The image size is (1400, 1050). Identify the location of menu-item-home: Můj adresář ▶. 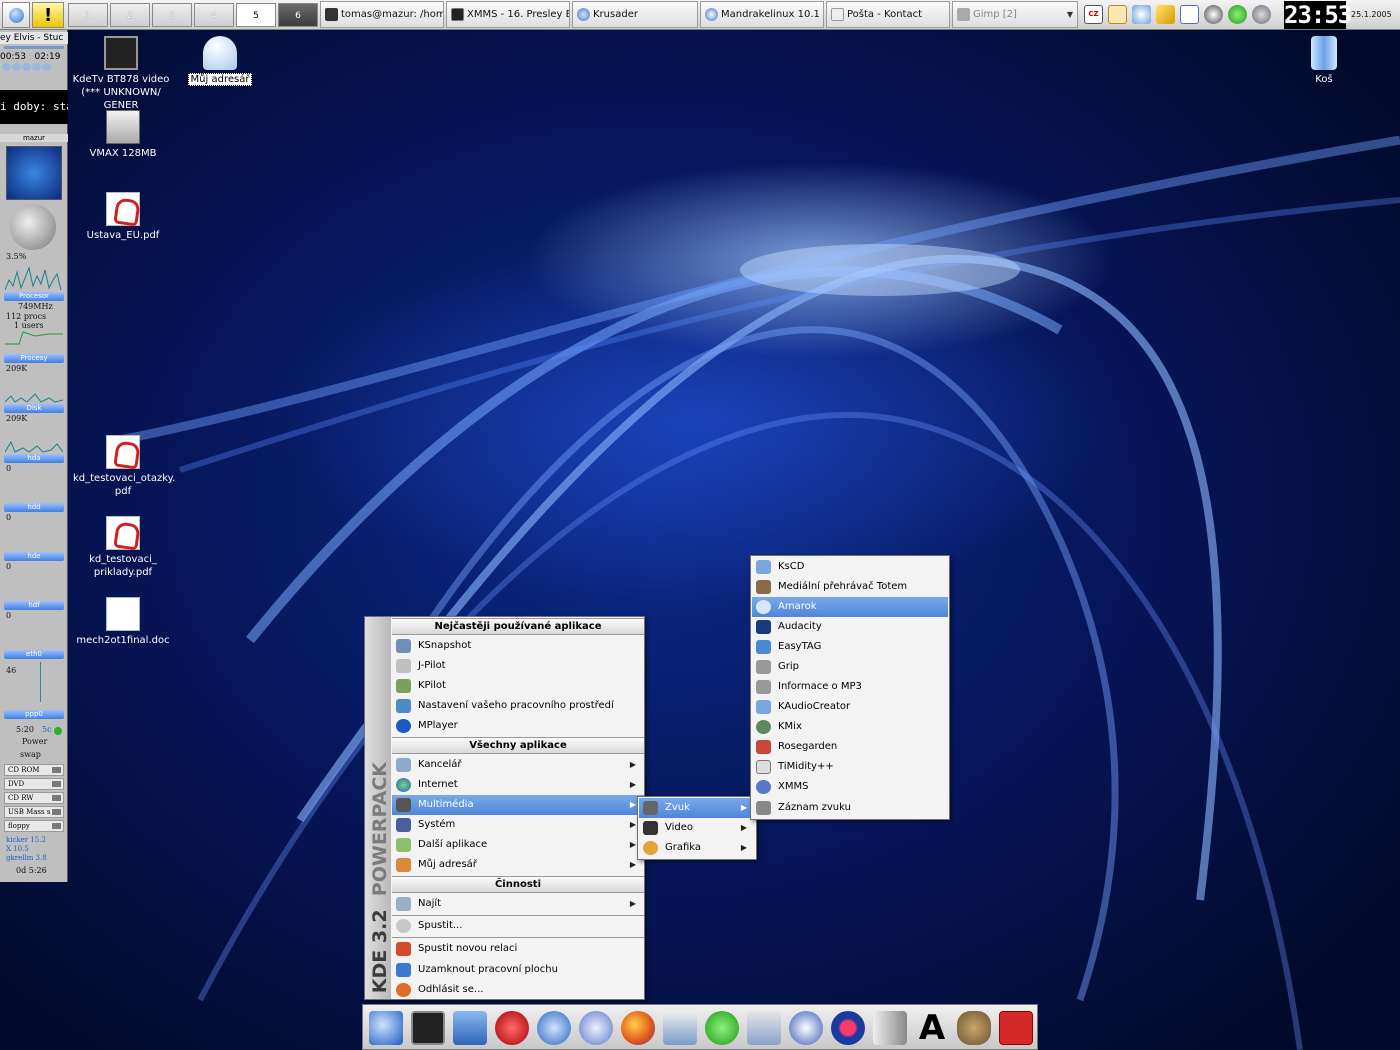
(518, 865).